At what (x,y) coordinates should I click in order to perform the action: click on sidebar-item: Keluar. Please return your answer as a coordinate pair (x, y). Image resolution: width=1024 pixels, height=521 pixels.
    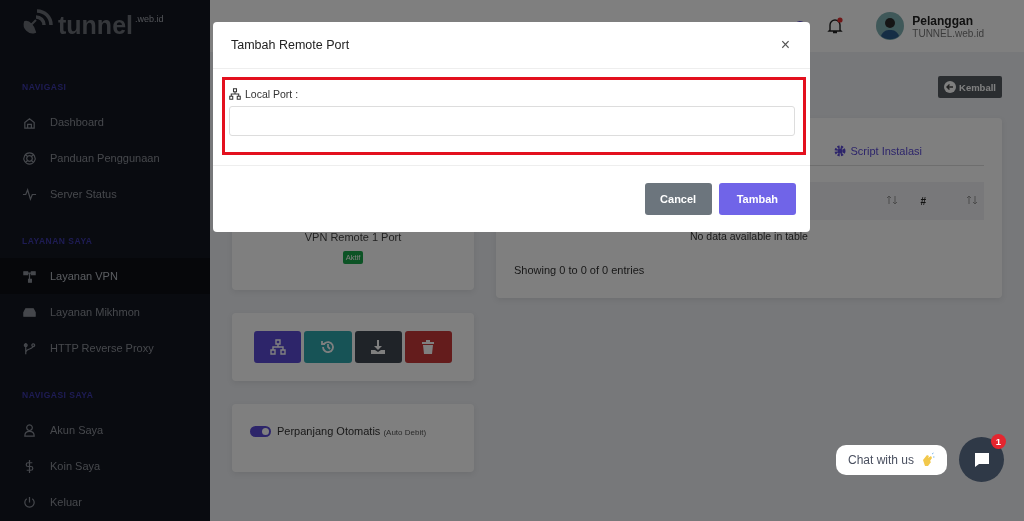
    Looking at the image, I should click on (105, 502).